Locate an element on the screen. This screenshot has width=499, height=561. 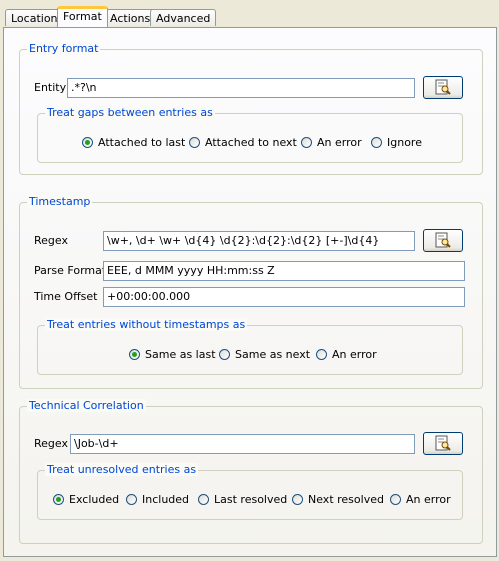
gaps-legend: Treat gaps between entries as is located at coordinates (130, 112).